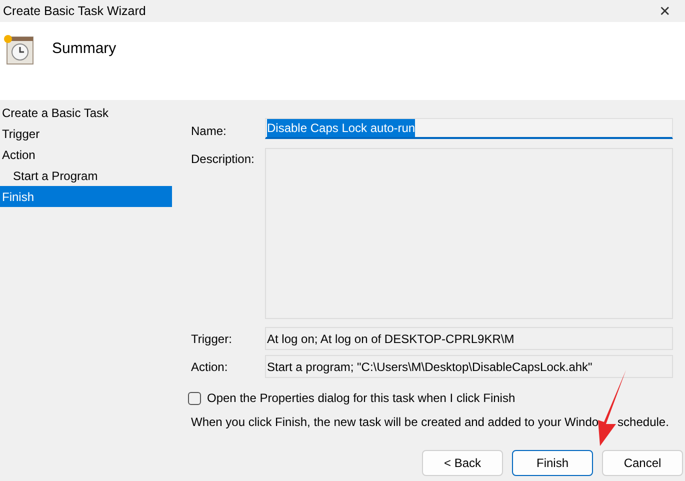 The width and height of the screenshot is (685, 481). I want to click on checkbox-label: Open the Properties dialog for this task when I click Finish, so click(361, 398).